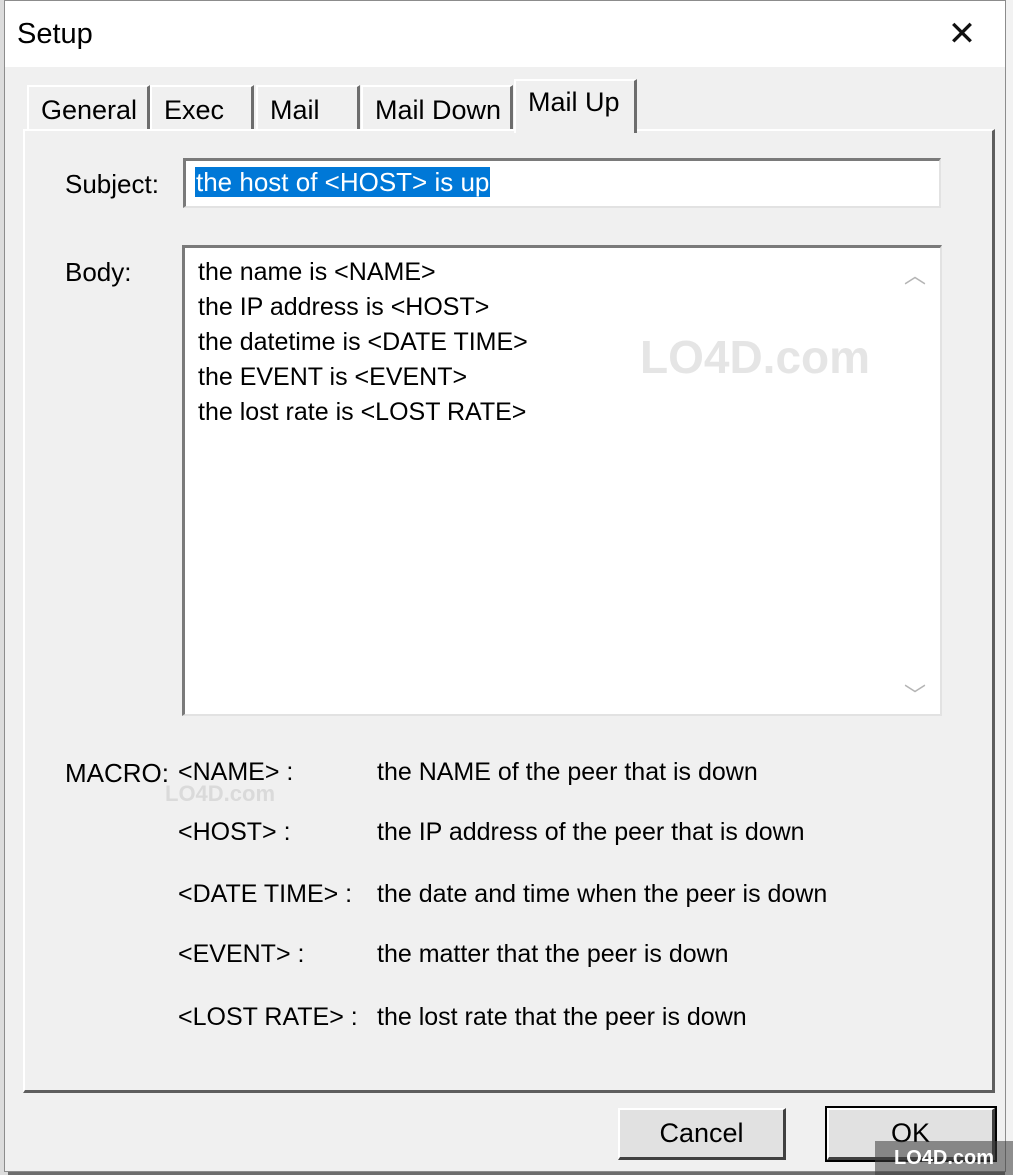 This screenshot has height=1175, width=1013. What do you see at coordinates (236, 772) in the screenshot?
I see `macro-key: <NAME> :` at bounding box center [236, 772].